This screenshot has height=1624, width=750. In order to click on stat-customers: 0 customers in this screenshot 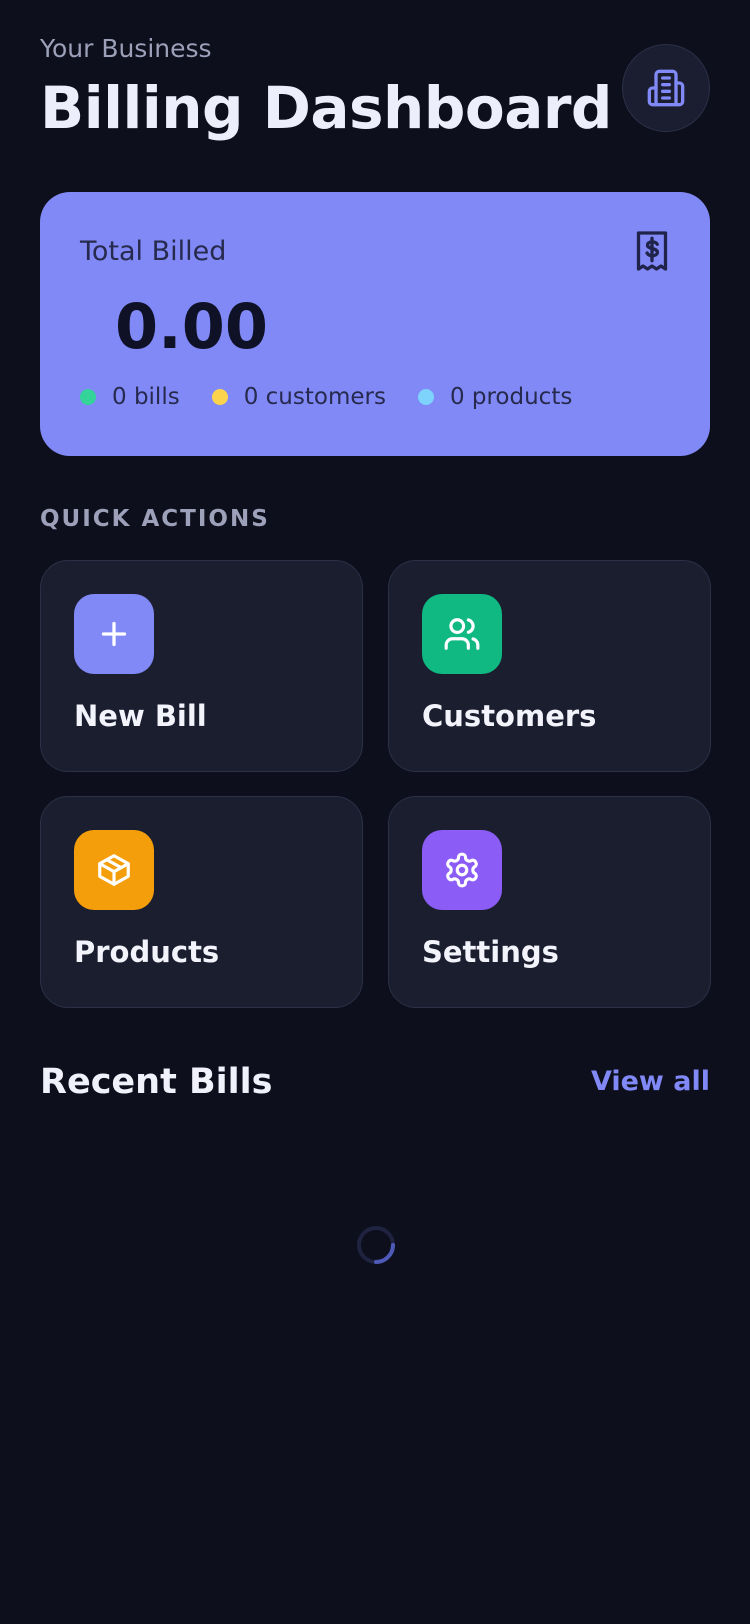, I will do `click(298, 397)`.